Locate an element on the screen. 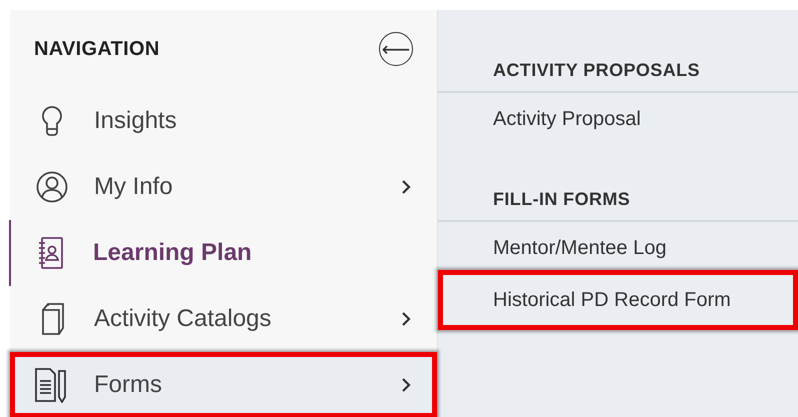 The image size is (798, 417). book-icon is located at coordinates (52, 319).